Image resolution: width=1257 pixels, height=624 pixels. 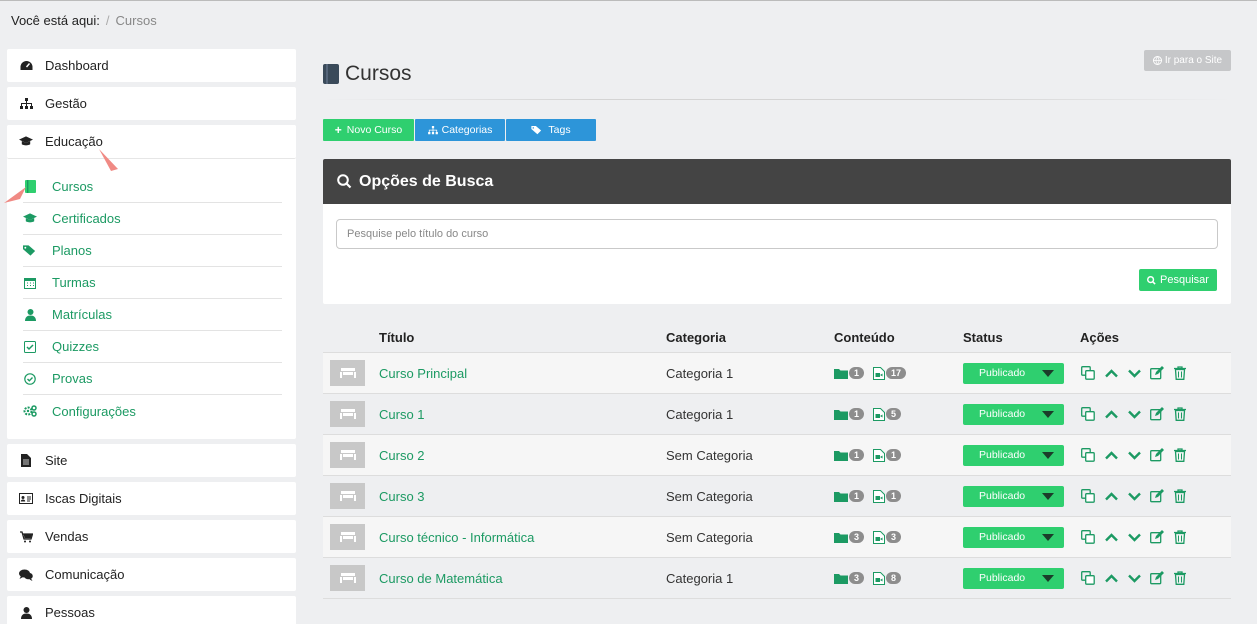 I want to click on course-thumbnail, so click(x=347, y=578).